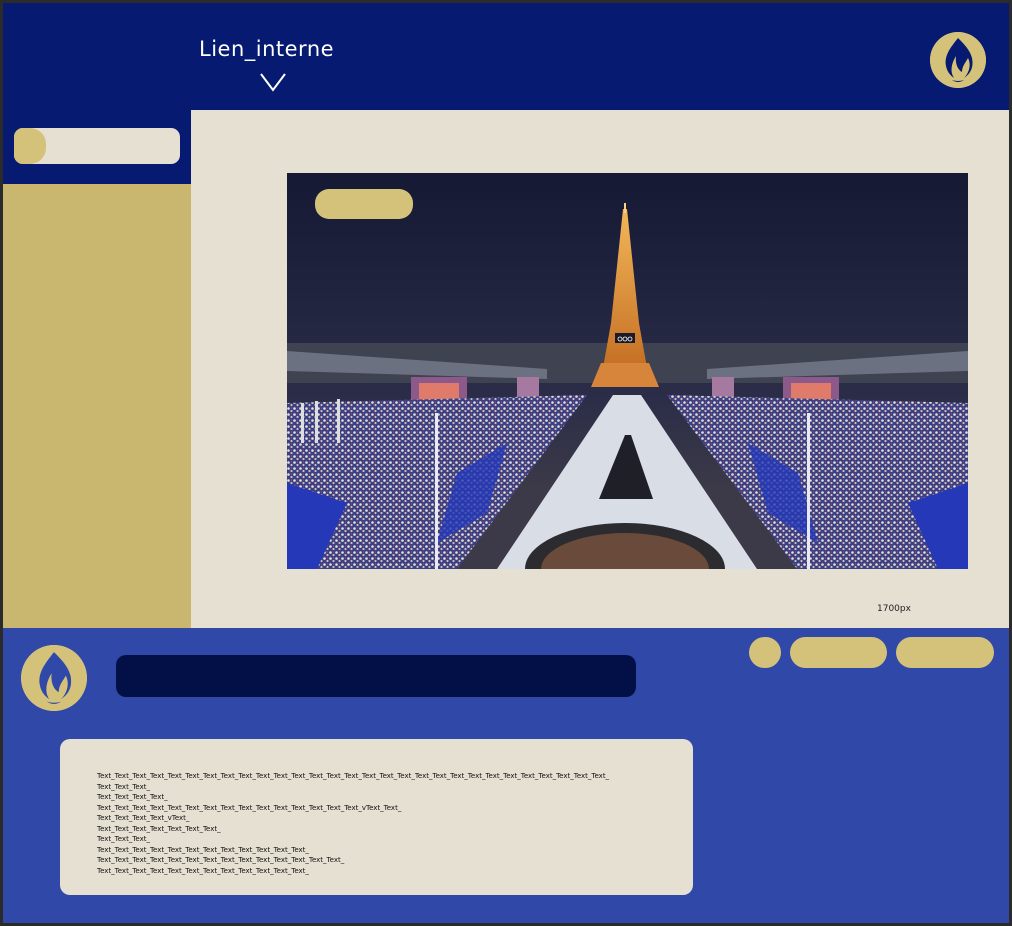  Describe the element at coordinates (143, 818) in the screenshot. I see `text-line: Text_Text_Text_Text_vText_` at that location.